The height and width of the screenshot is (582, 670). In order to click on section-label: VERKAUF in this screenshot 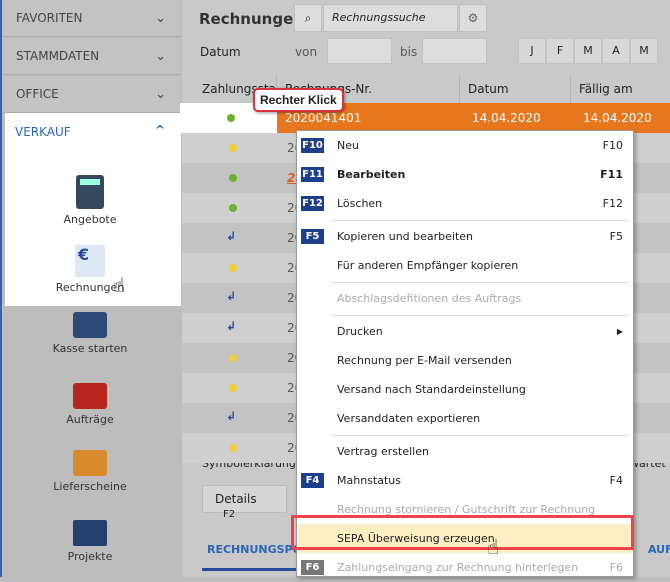, I will do `click(43, 132)`.